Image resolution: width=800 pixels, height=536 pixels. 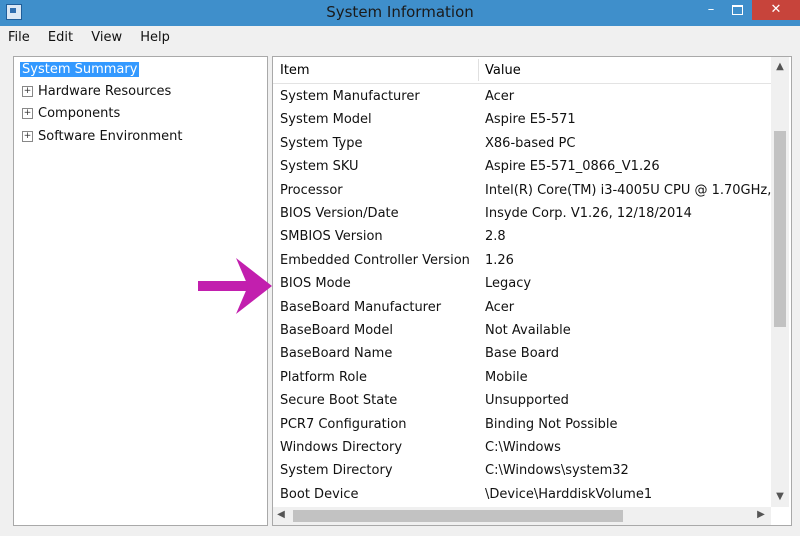 What do you see at coordinates (79, 113) in the screenshot?
I see `tree-item-label: Components` at bounding box center [79, 113].